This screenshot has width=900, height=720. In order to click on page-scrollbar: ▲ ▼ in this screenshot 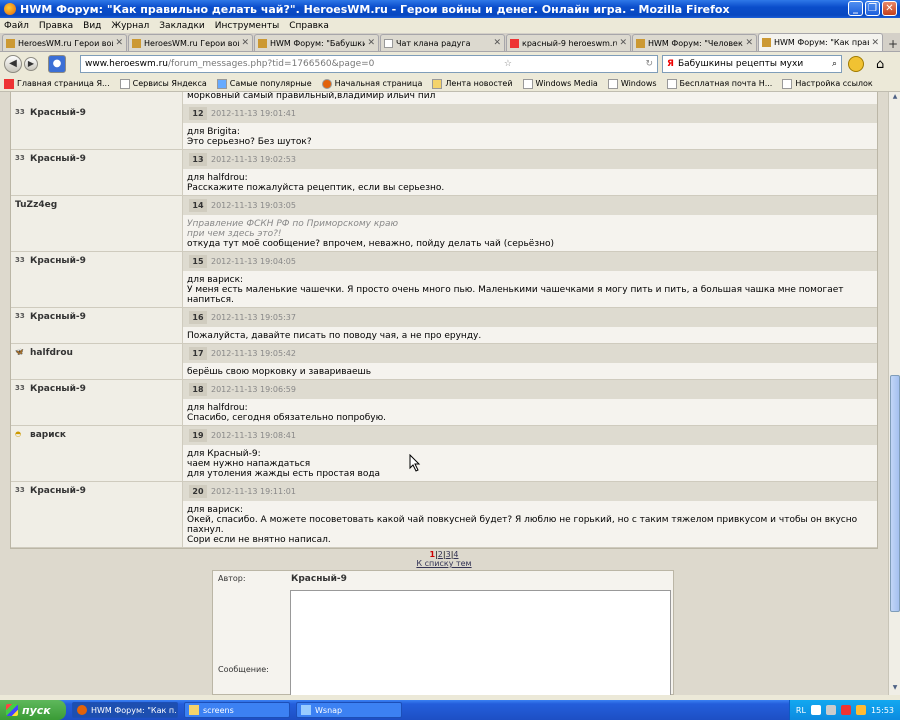, I will do `click(894, 393)`.